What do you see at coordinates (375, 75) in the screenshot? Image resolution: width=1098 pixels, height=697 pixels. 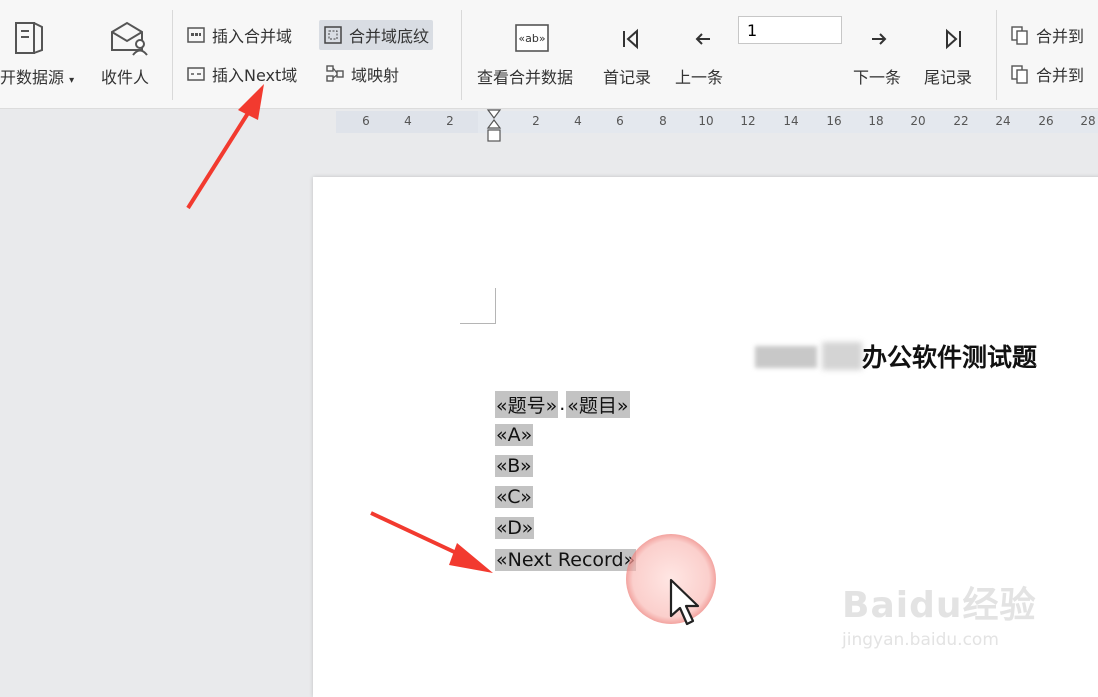 I see `field-mapping-label: 域映射` at bounding box center [375, 75].